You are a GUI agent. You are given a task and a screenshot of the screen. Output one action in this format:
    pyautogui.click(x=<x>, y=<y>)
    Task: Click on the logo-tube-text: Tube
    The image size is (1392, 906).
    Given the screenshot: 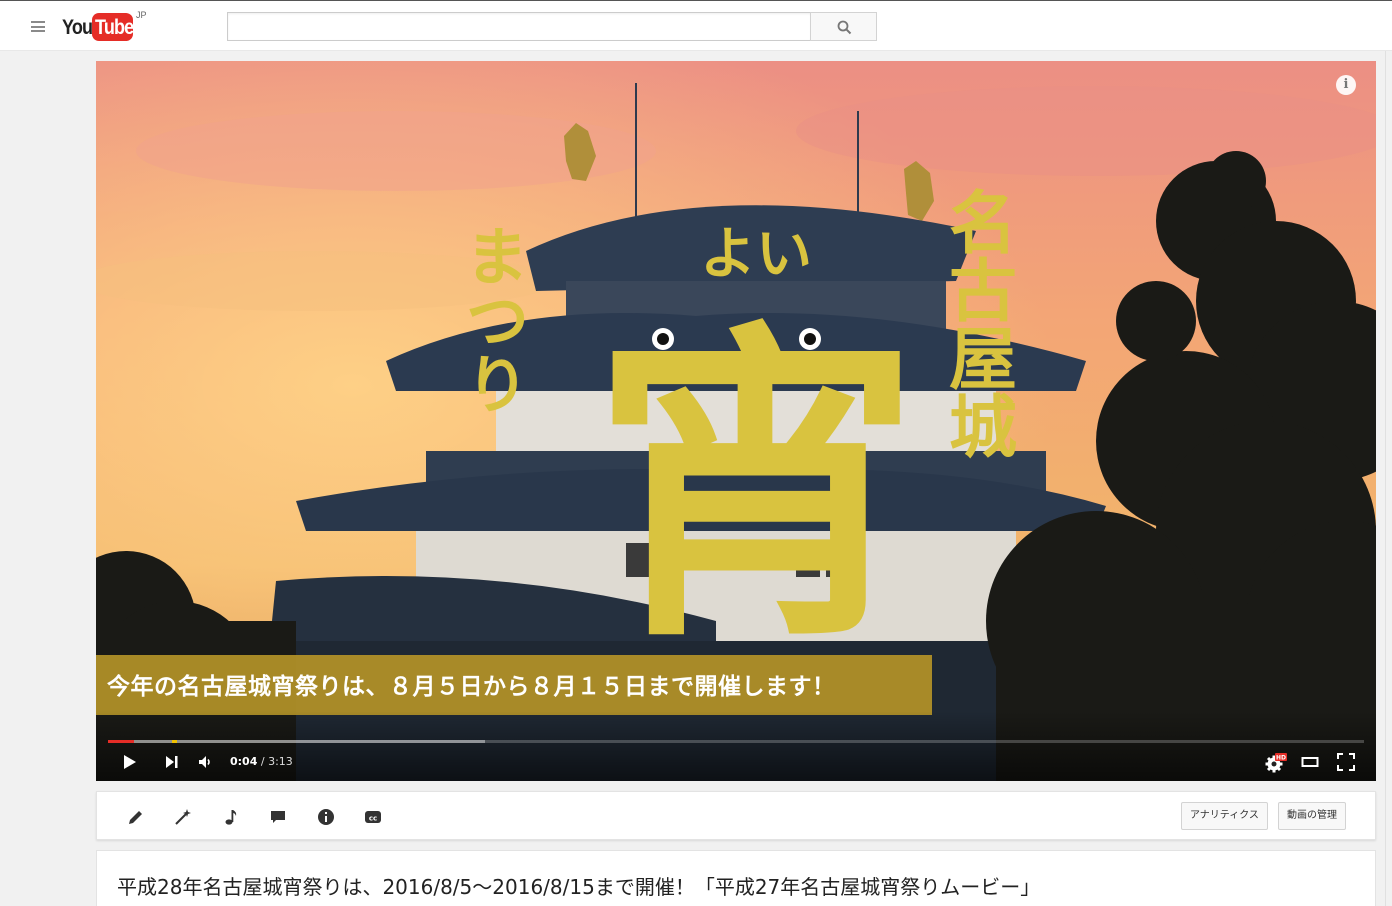 What is the action you would take?
    pyautogui.click(x=114, y=27)
    